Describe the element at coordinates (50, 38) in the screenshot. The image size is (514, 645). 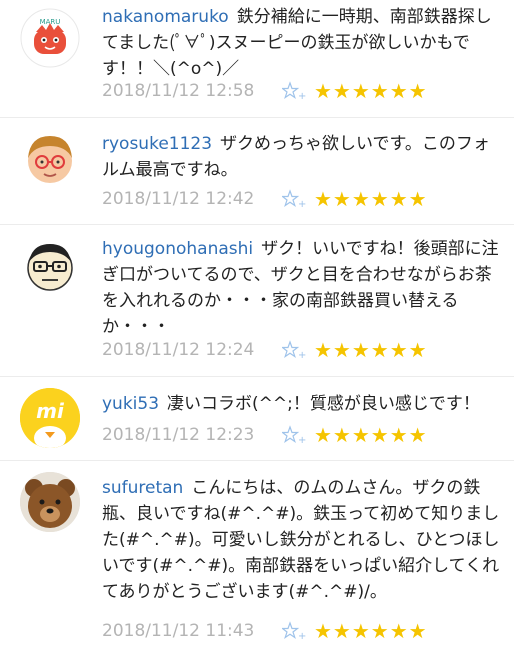
I see `avatar: MARU` at that location.